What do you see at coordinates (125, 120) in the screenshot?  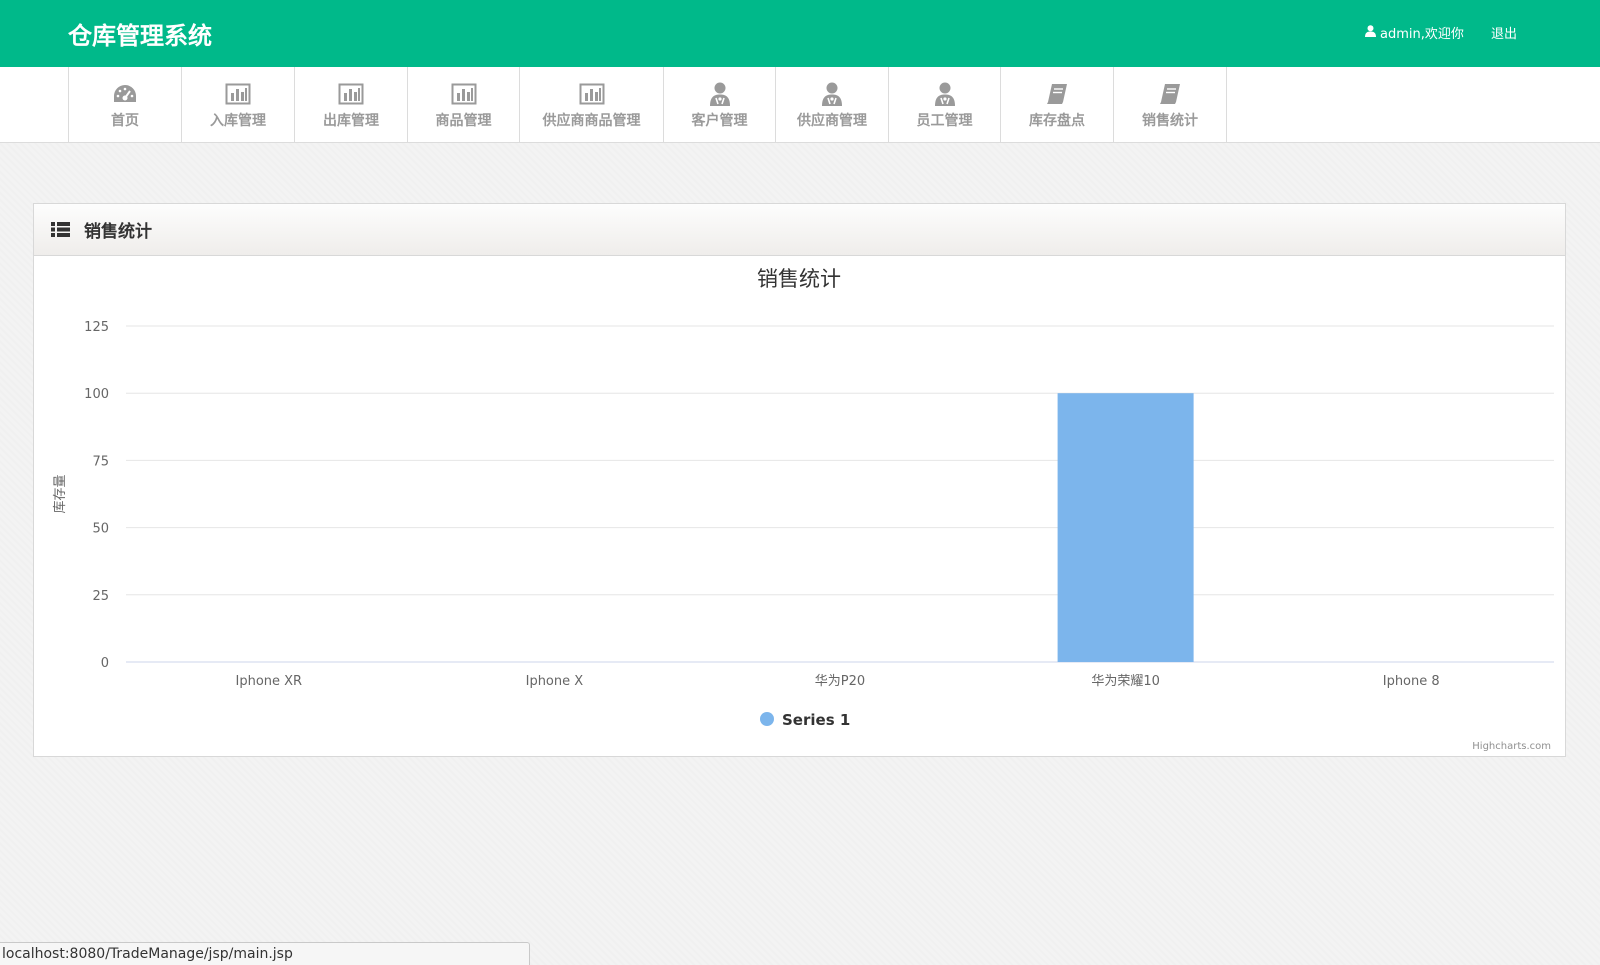 I see `nav-item-label: 首页` at bounding box center [125, 120].